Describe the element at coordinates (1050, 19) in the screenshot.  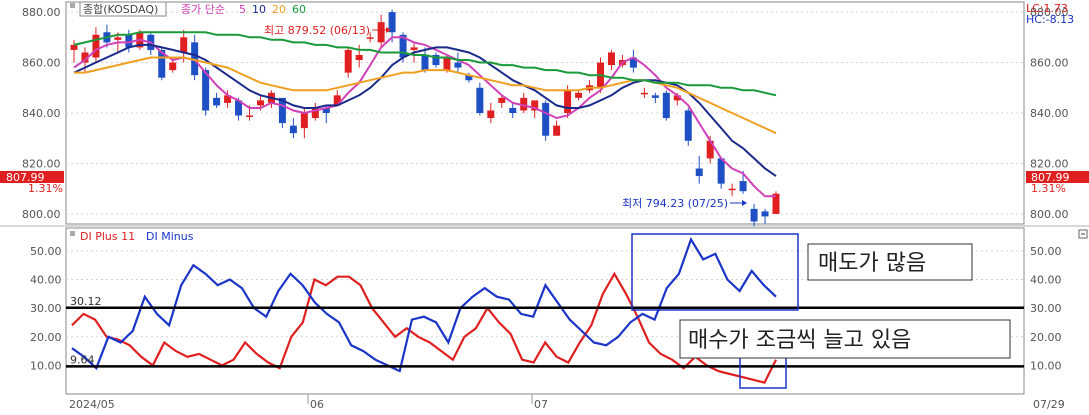
I see `hc-value: HC:-8.13` at that location.